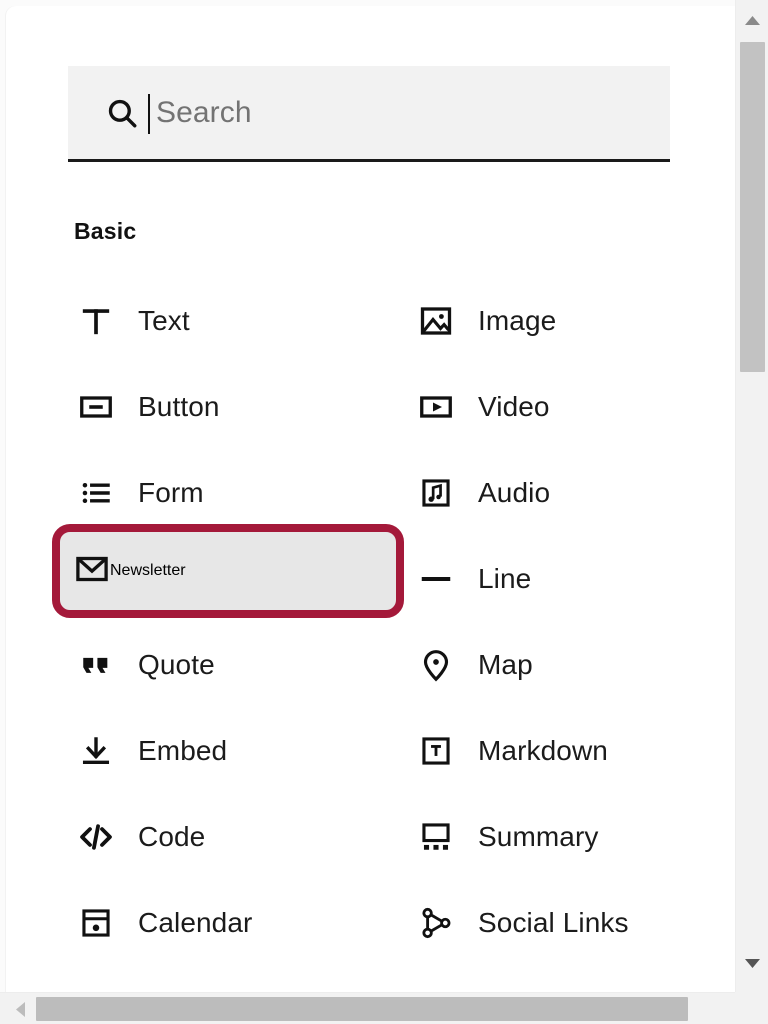  What do you see at coordinates (751, 496) in the screenshot?
I see `vertical-scrollbar` at bounding box center [751, 496].